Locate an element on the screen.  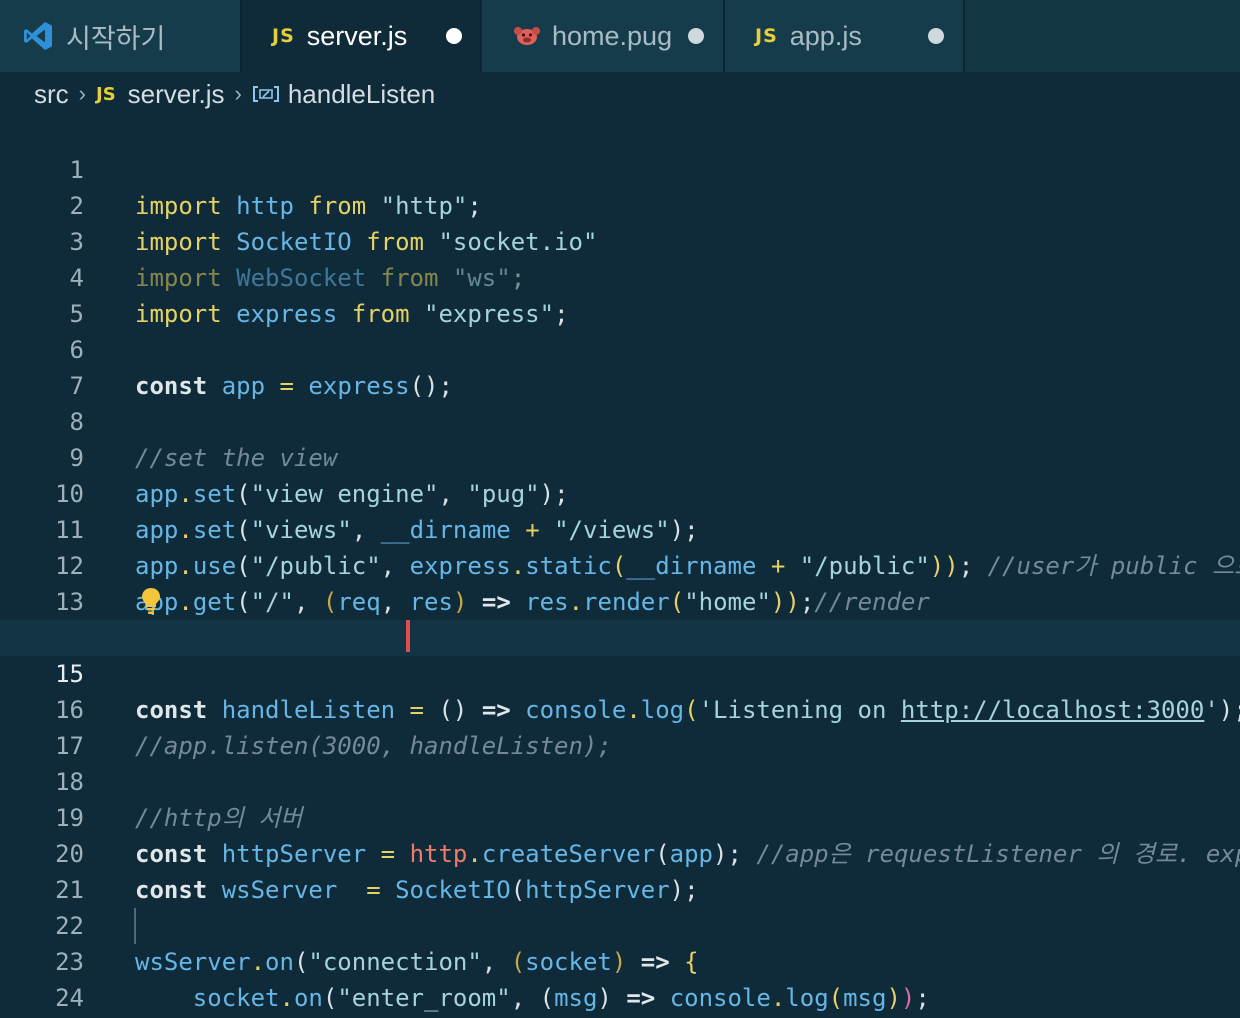
tab-getting-started: 시작하기 is located at coordinates (121, 36).